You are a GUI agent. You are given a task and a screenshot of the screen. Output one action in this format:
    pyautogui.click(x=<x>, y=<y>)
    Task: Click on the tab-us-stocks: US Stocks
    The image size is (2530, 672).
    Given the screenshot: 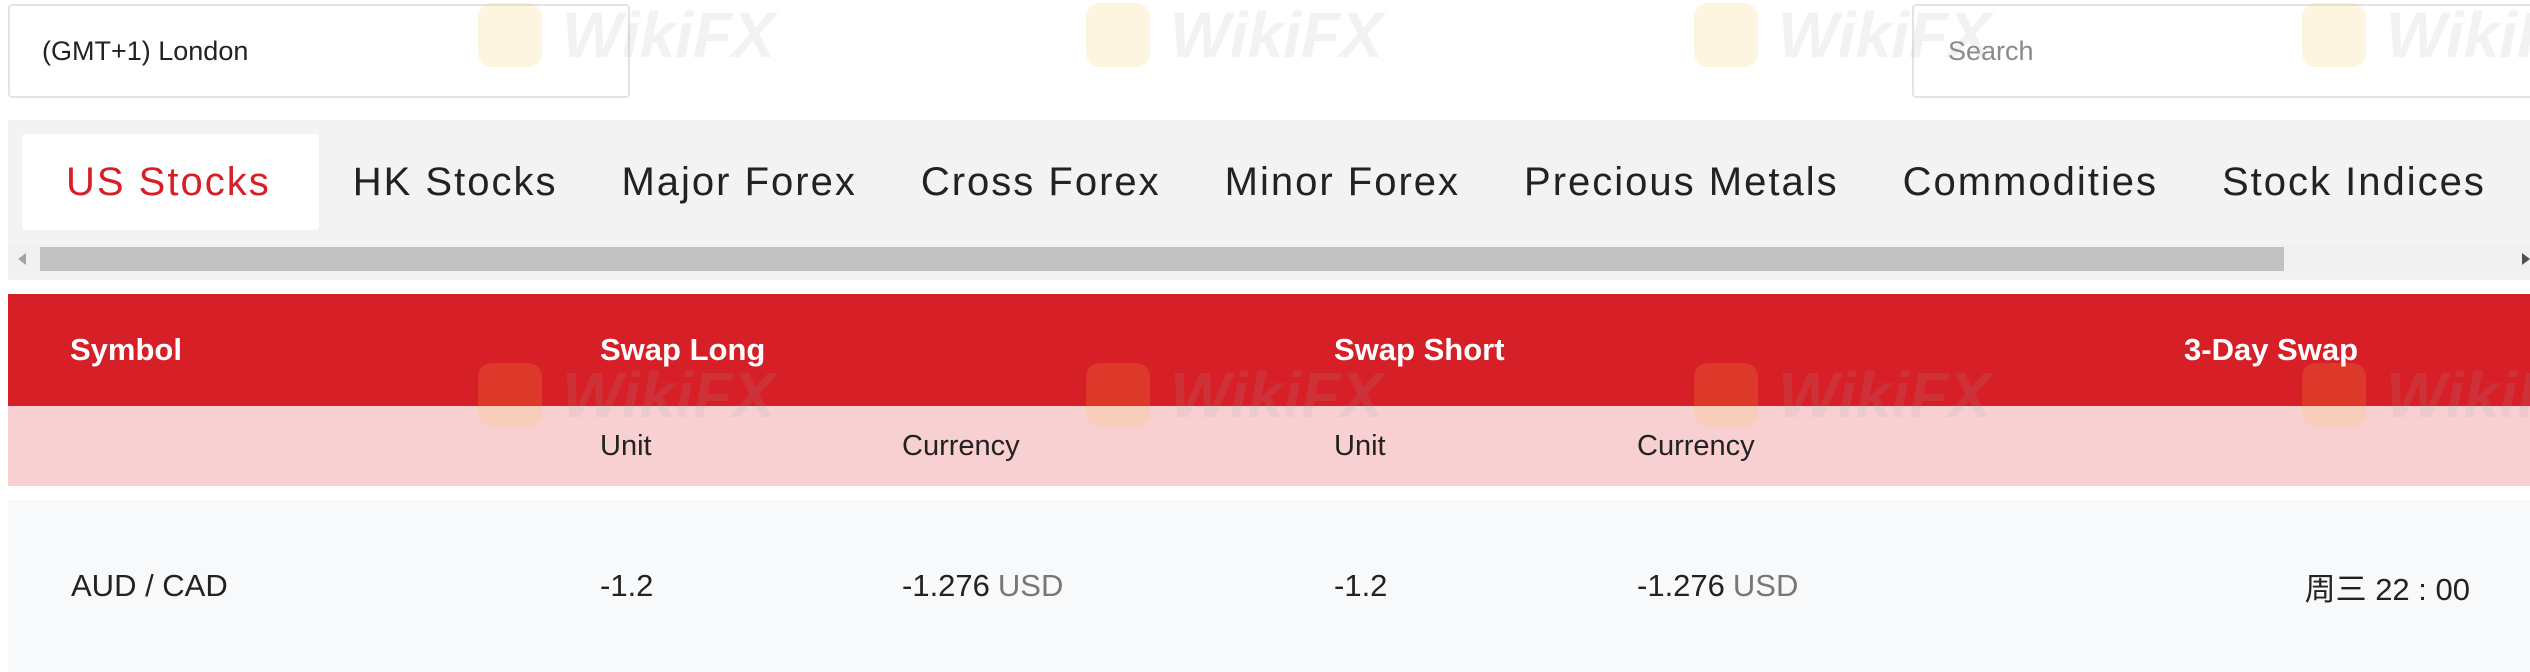 What is the action you would take?
    pyautogui.click(x=170, y=182)
    